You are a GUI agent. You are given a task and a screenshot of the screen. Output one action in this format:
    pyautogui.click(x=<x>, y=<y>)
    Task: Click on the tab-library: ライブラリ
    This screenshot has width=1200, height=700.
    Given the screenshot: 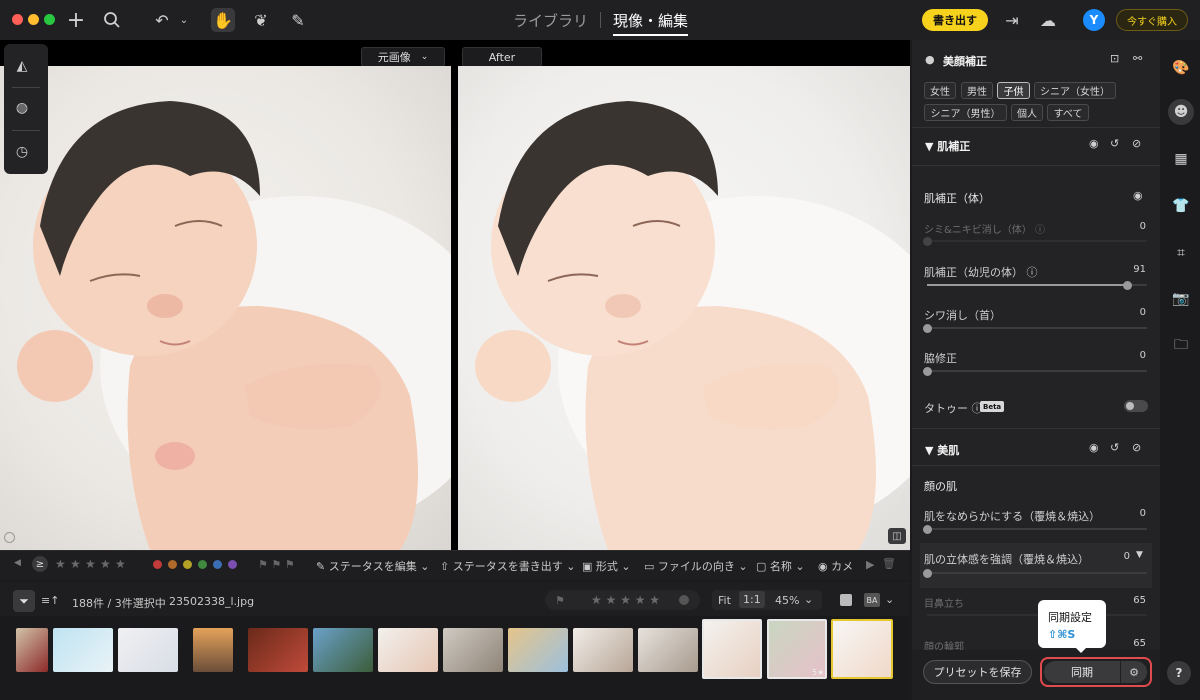 What is the action you would take?
    pyautogui.click(x=550, y=20)
    